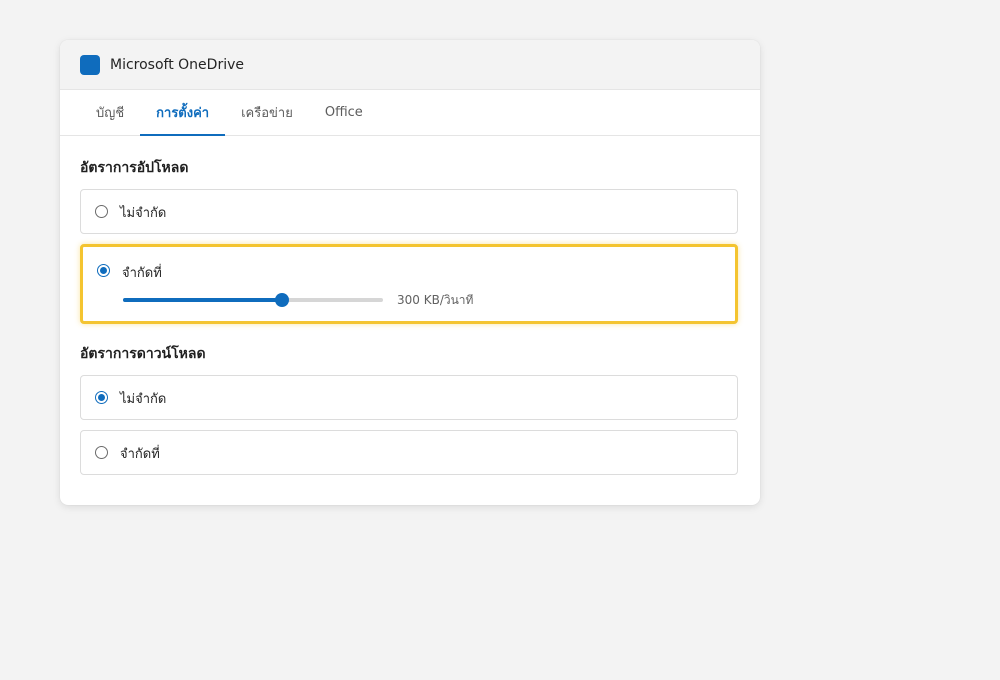  I want to click on title-bar: Microsoft OneDrive, so click(410, 65).